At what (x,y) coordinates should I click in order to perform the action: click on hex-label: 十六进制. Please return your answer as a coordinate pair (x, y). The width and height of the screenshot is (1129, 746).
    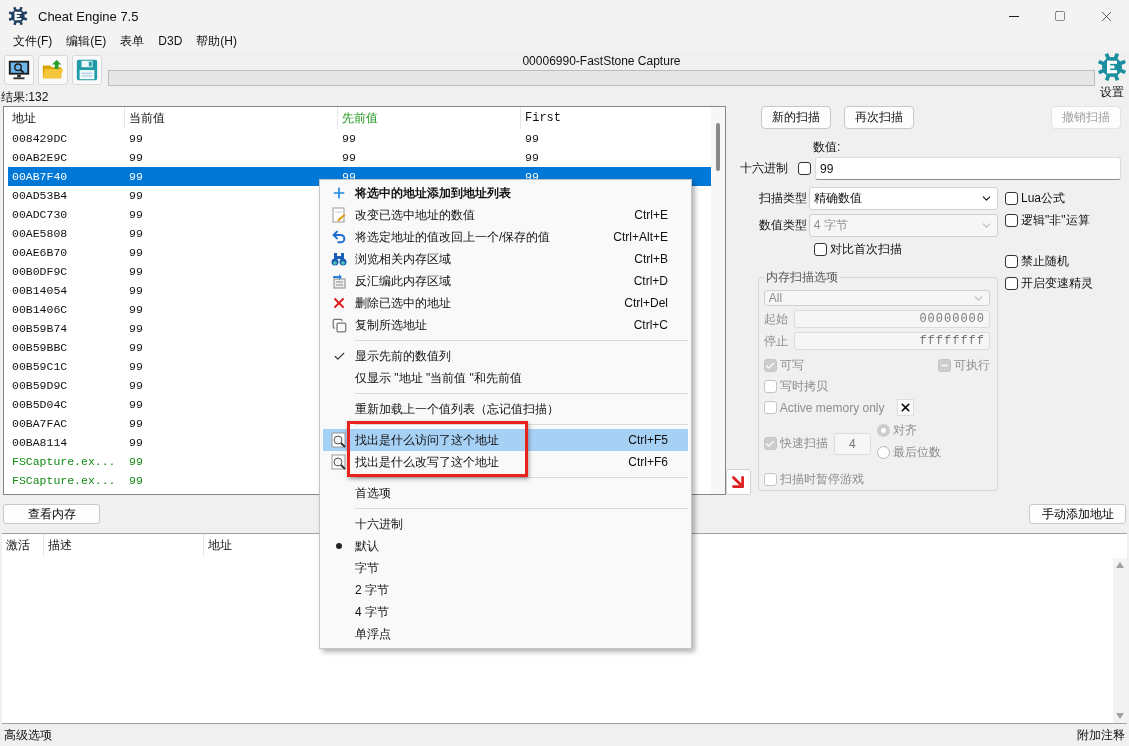
    Looking at the image, I should click on (764, 168).